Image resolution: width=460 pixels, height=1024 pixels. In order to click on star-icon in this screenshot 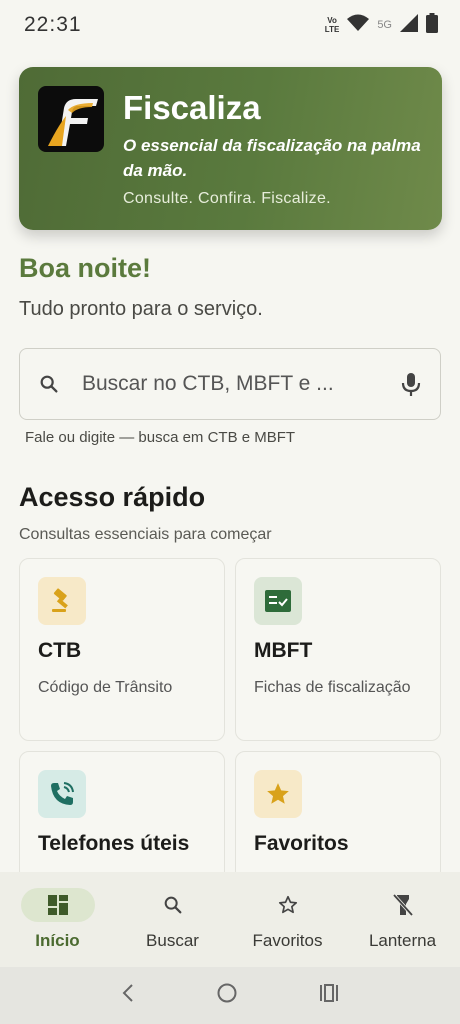, I will do `click(278, 794)`.